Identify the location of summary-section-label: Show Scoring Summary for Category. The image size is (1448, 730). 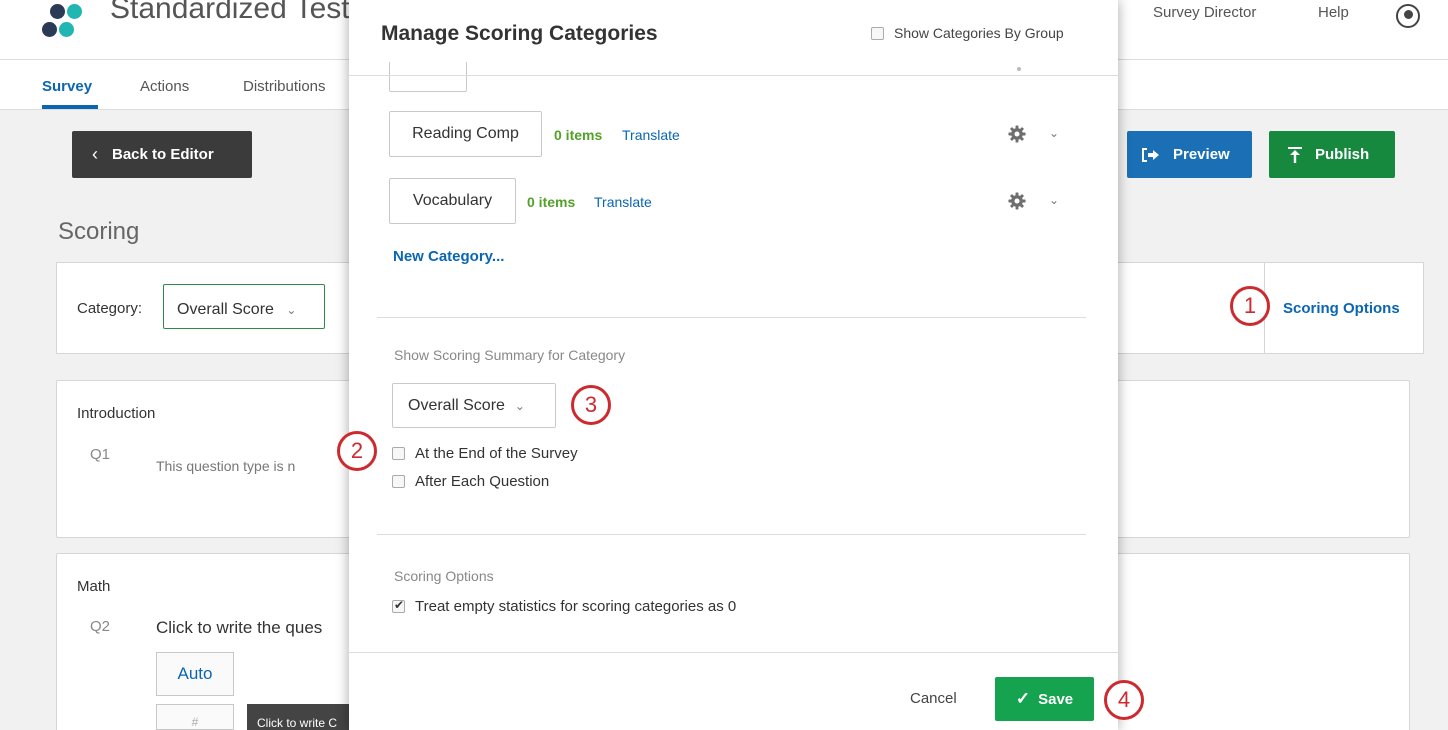
(510, 355).